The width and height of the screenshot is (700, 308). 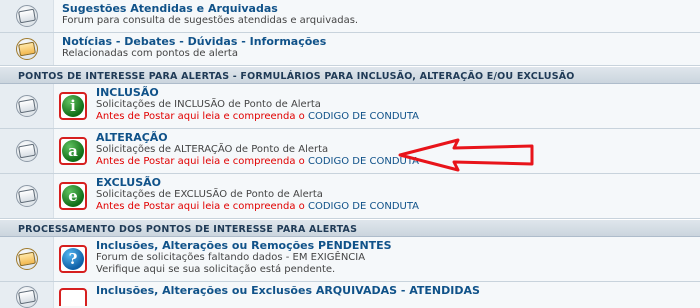 I want to click on forum-description: Relacionadas com pontos de alerta, so click(x=150, y=53).